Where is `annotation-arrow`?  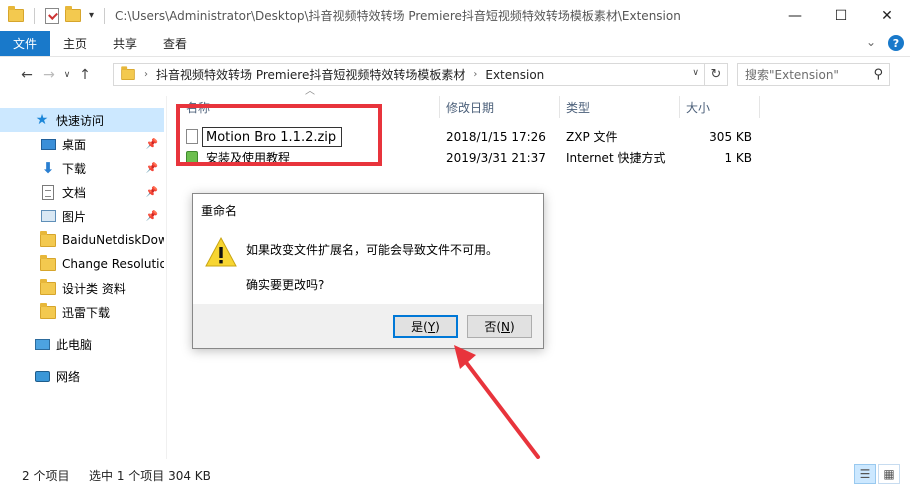
annotation-arrow is located at coordinates (497, 402).